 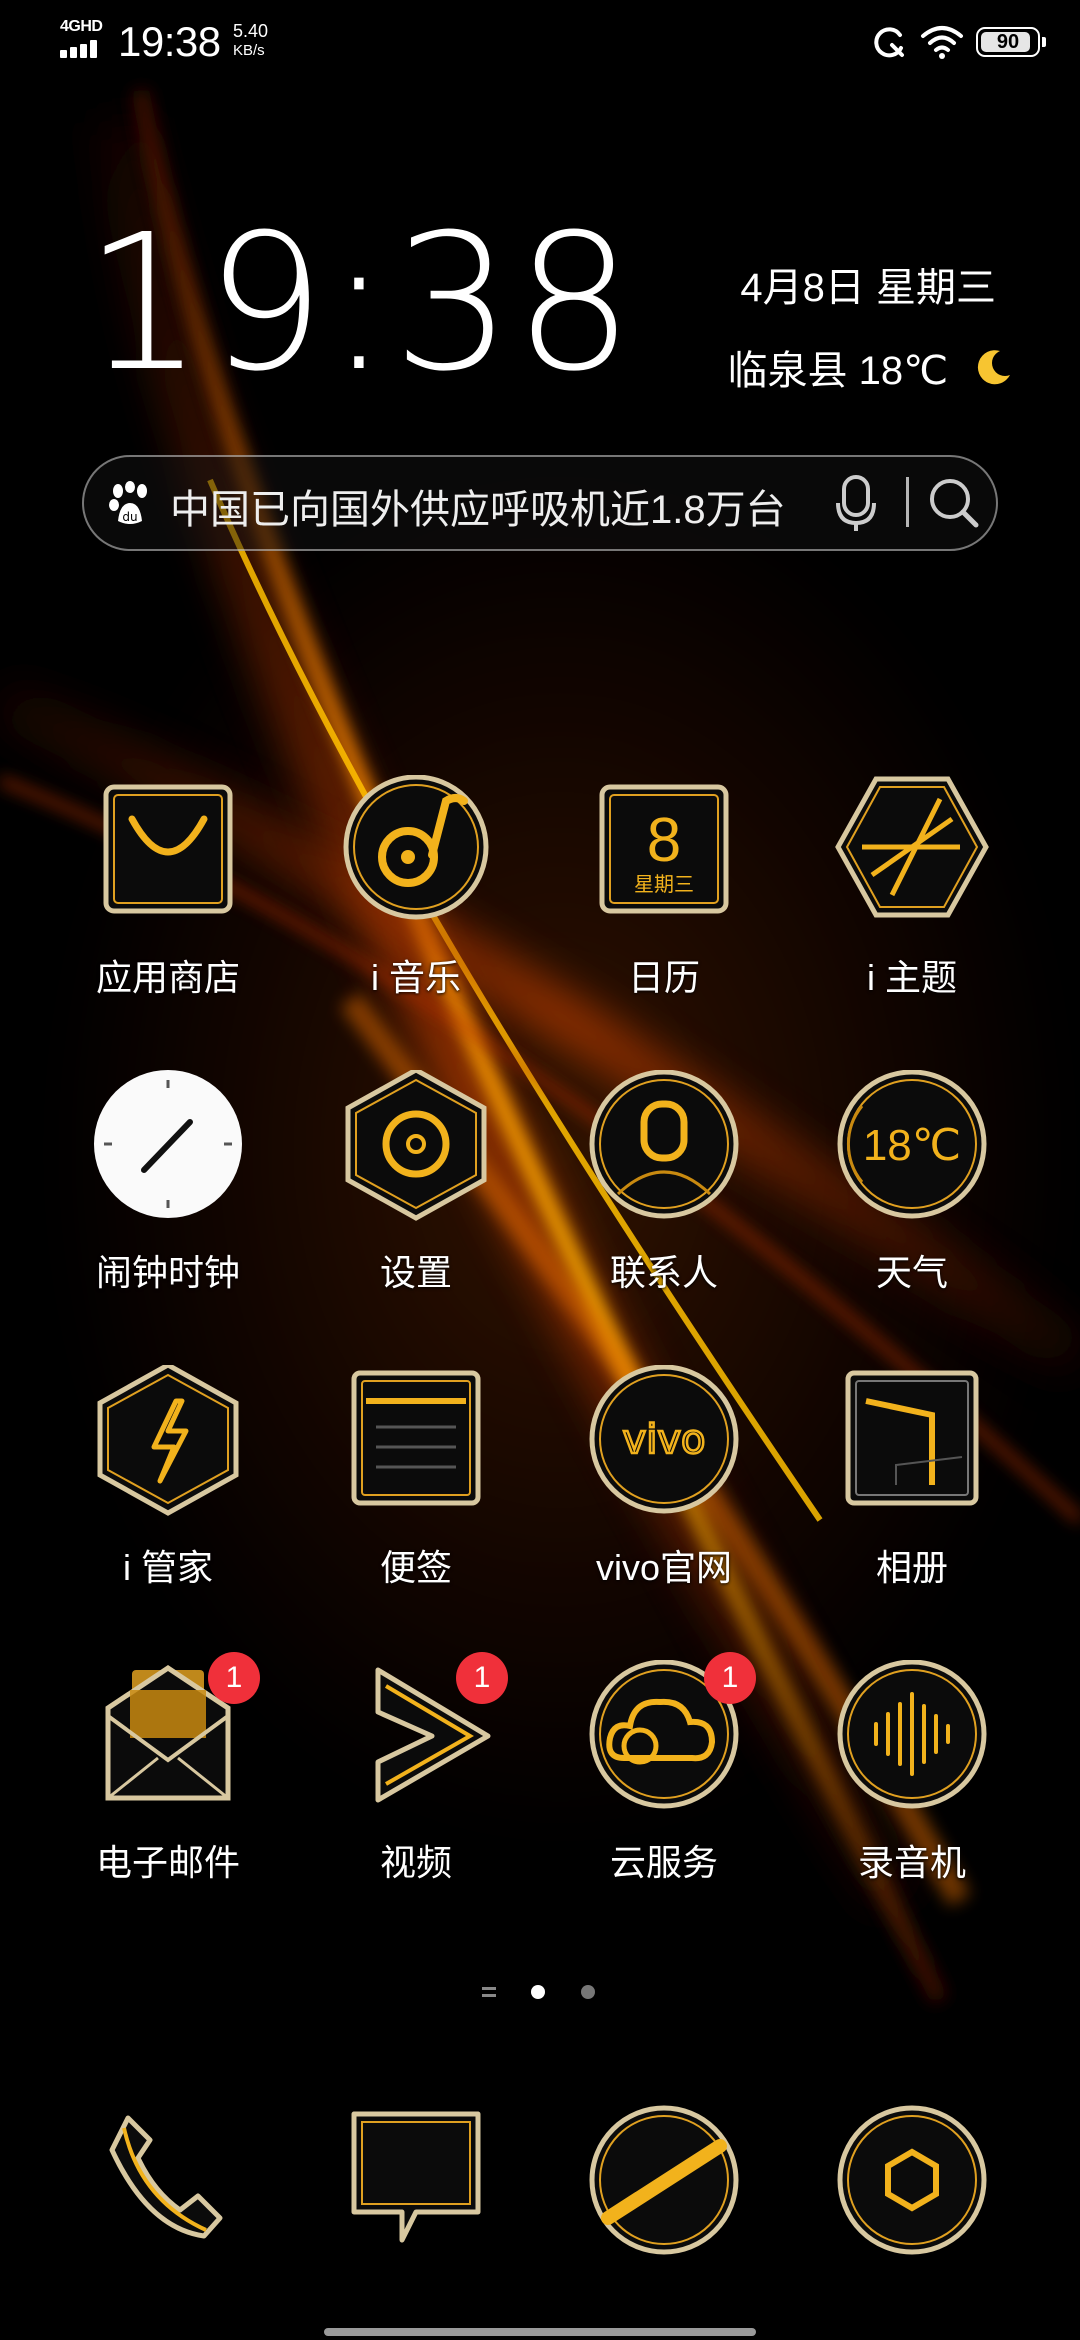 What do you see at coordinates (360, 304) in the screenshot?
I see `clock-widget-time: 19:38` at bounding box center [360, 304].